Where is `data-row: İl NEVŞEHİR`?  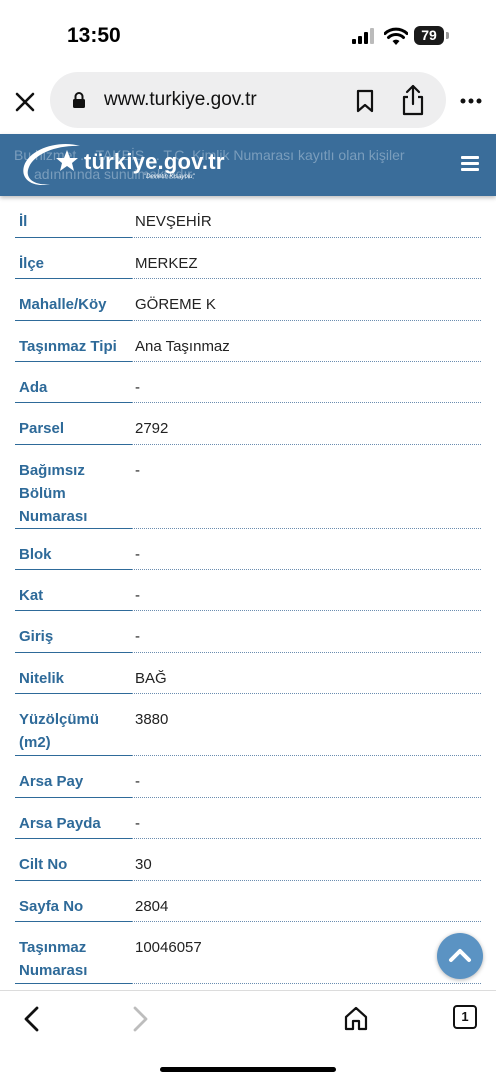 data-row: İl NEVŞEHİR is located at coordinates (248, 217).